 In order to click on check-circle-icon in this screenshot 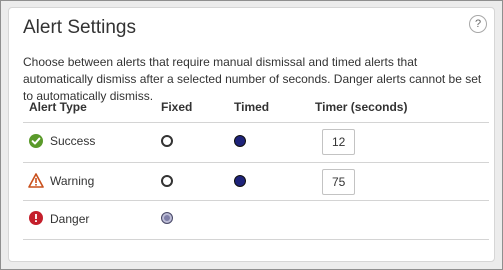, I will do `click(36, 141)`.